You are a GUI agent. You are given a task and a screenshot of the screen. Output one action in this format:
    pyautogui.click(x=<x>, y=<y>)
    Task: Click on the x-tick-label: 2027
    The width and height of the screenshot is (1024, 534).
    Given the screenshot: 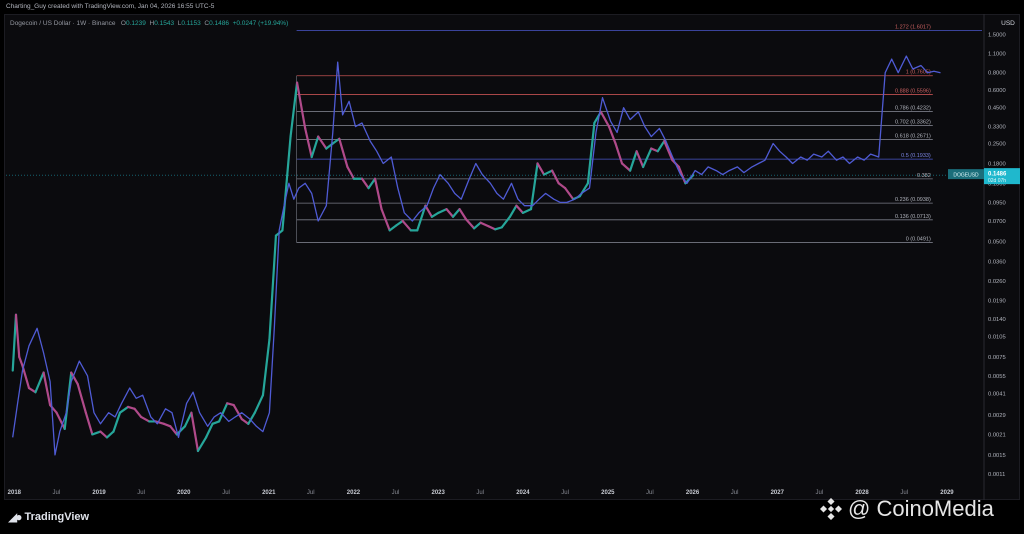 What is the action you would take?
    pyautogui.click(x=778, y=493)
    